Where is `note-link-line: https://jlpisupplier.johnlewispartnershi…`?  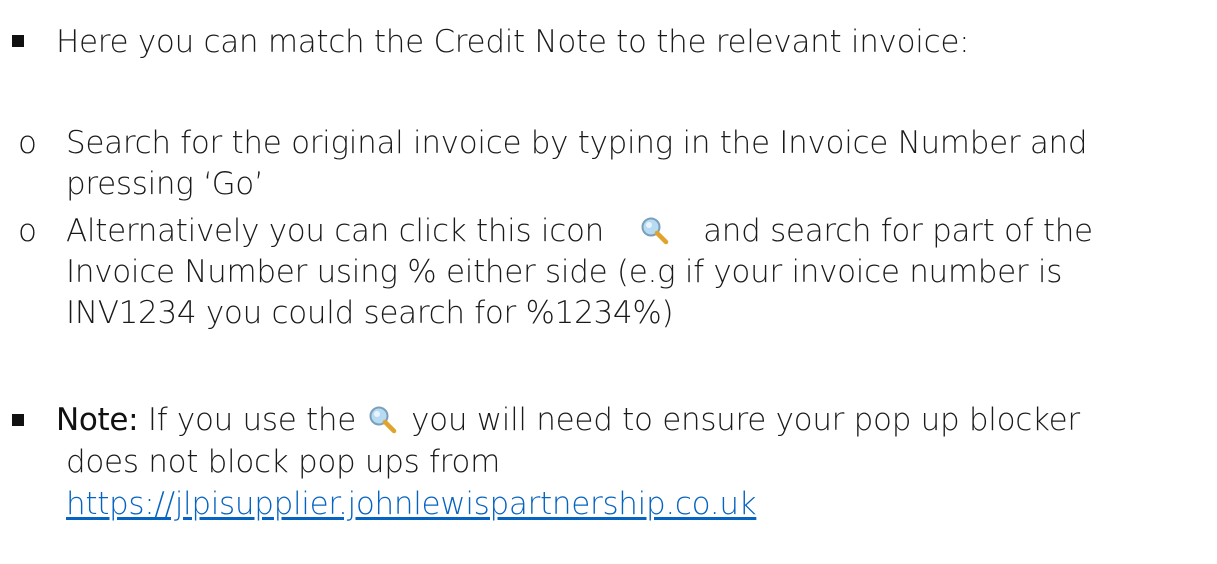
note-link-line: https://jlpisupplier.johnlewispartnershi… is located at coordinates (411, 504).